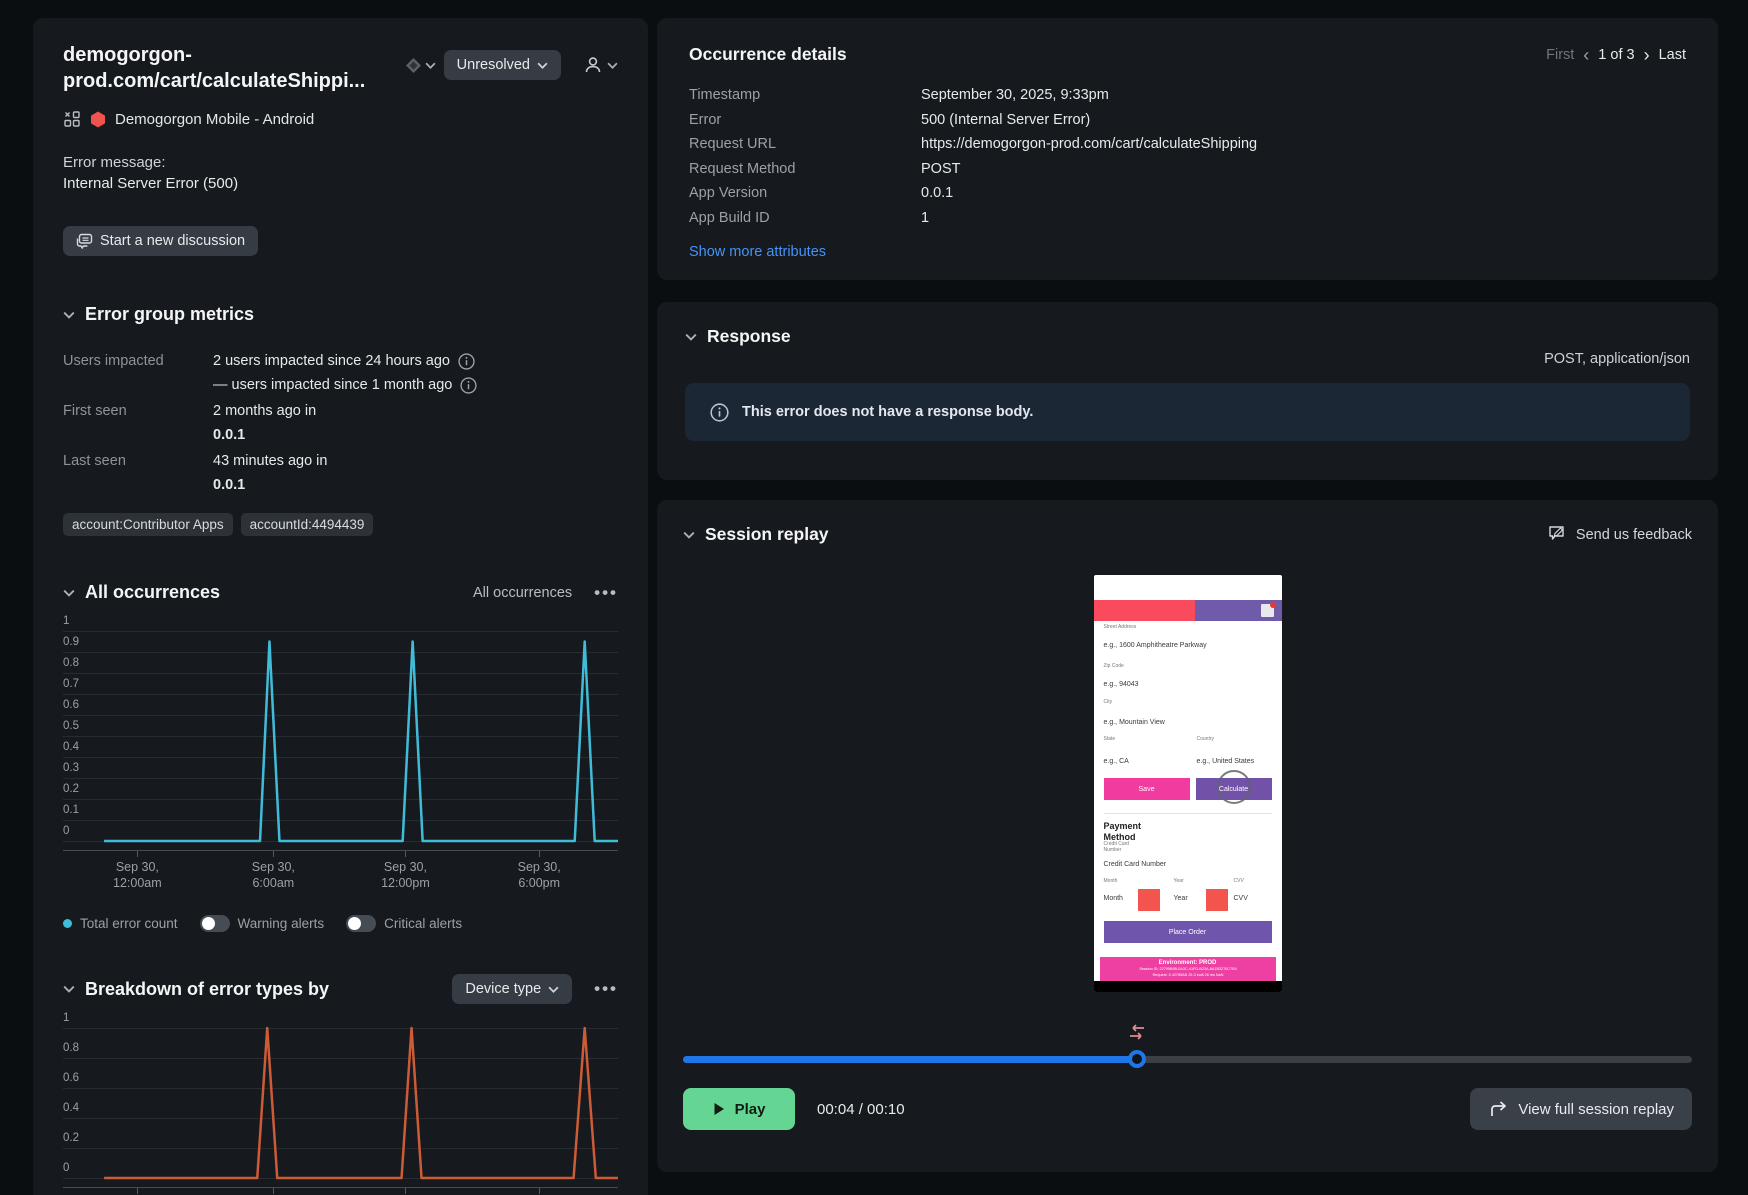 Image resolution: width=1748 pixels, height=1195 pixels. Describe the element at coordinates (340, 314) in the screenshot. I see `metrics-section-header: Error group metrics` at that location.